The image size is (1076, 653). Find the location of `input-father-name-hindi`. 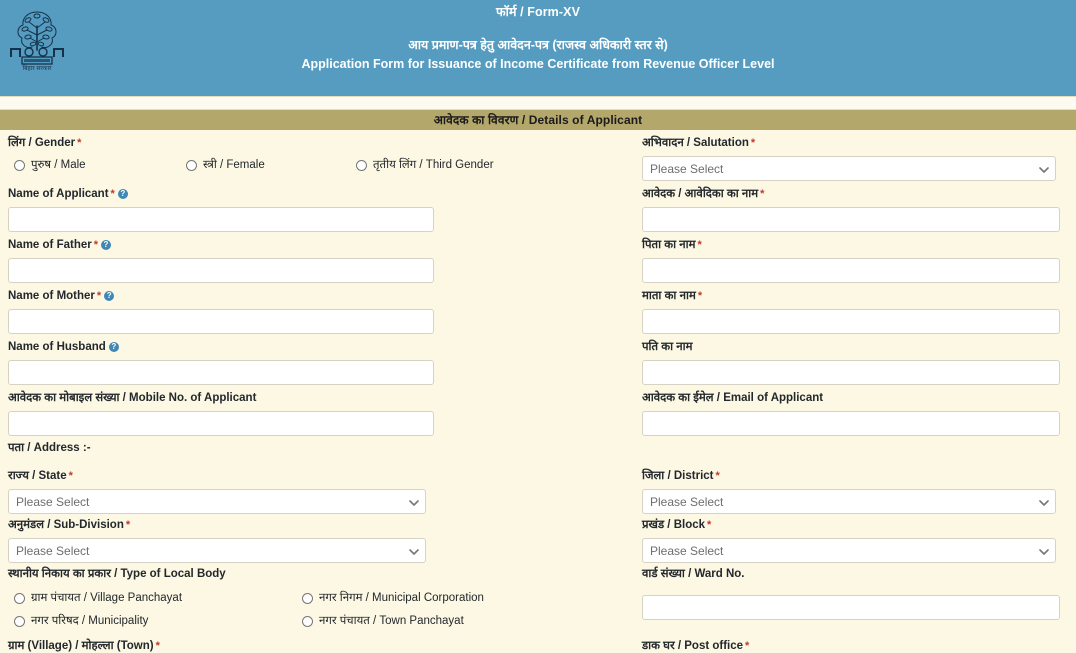

input-father-name-hindi is located at coordinates (851, 270).